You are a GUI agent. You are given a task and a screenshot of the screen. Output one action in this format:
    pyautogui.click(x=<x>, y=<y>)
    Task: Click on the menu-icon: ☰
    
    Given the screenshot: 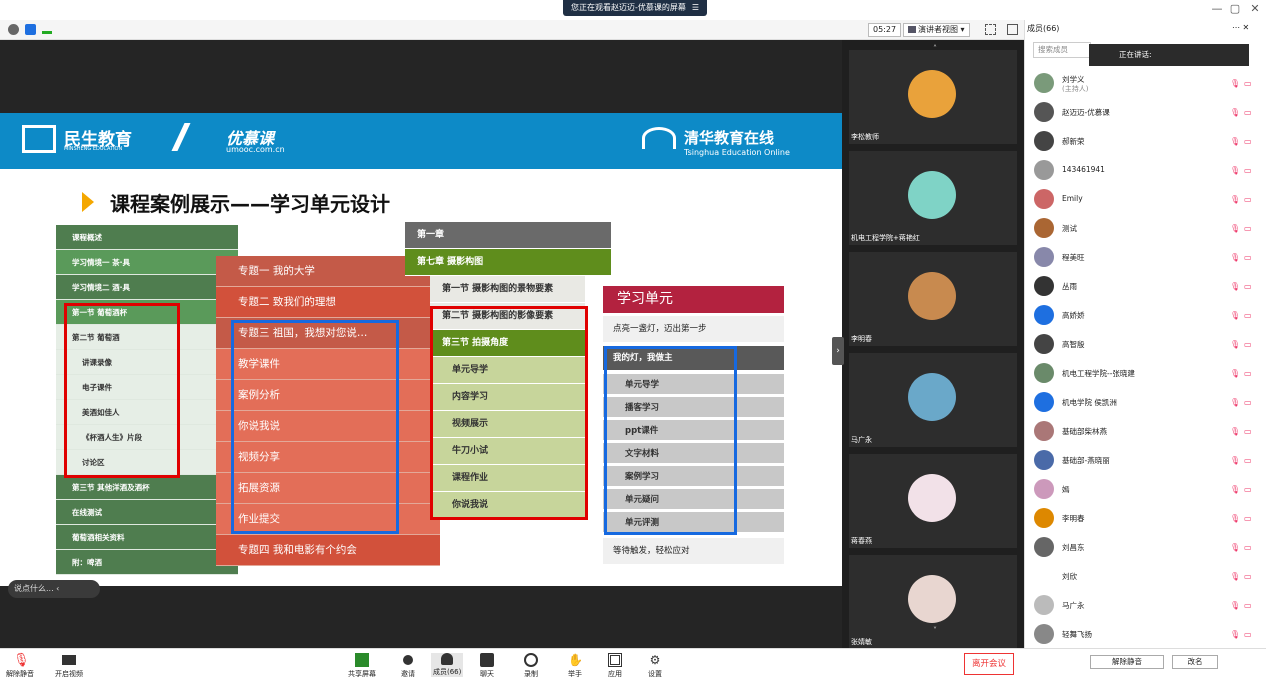 What is the action you would take?
    pyautogui.click(x=695, y=8)
    